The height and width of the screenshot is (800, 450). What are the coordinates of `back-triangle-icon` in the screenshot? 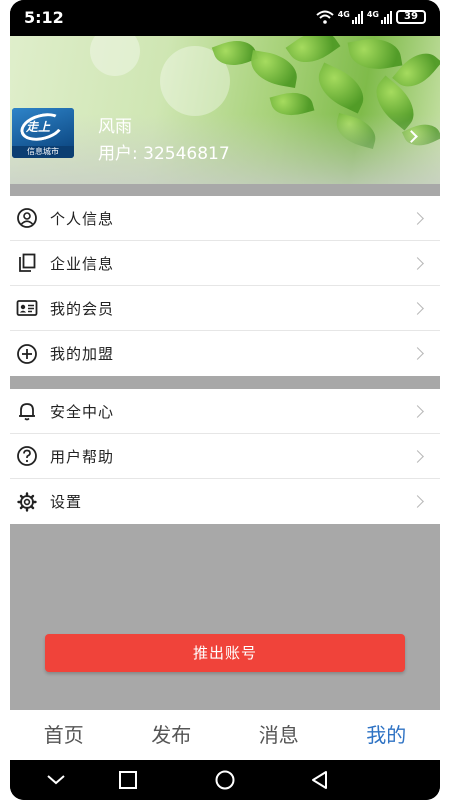 It's located at (320, 780).